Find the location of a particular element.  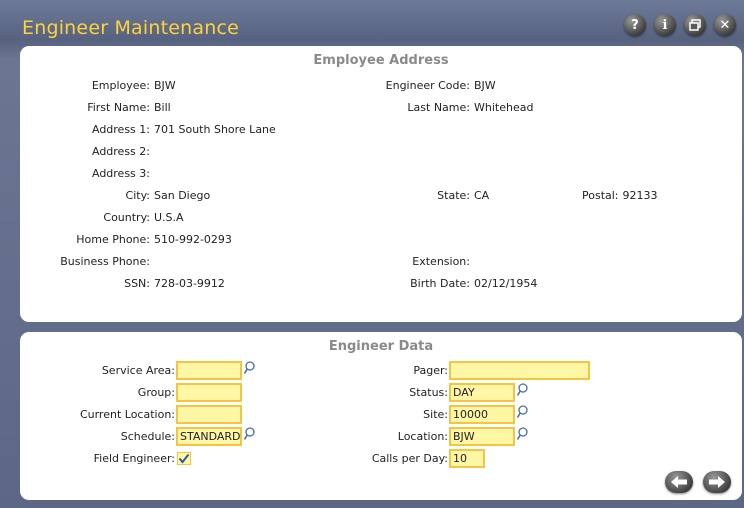

last-name-row: Last Name: Whitehead is located at coordinates (426, 107).